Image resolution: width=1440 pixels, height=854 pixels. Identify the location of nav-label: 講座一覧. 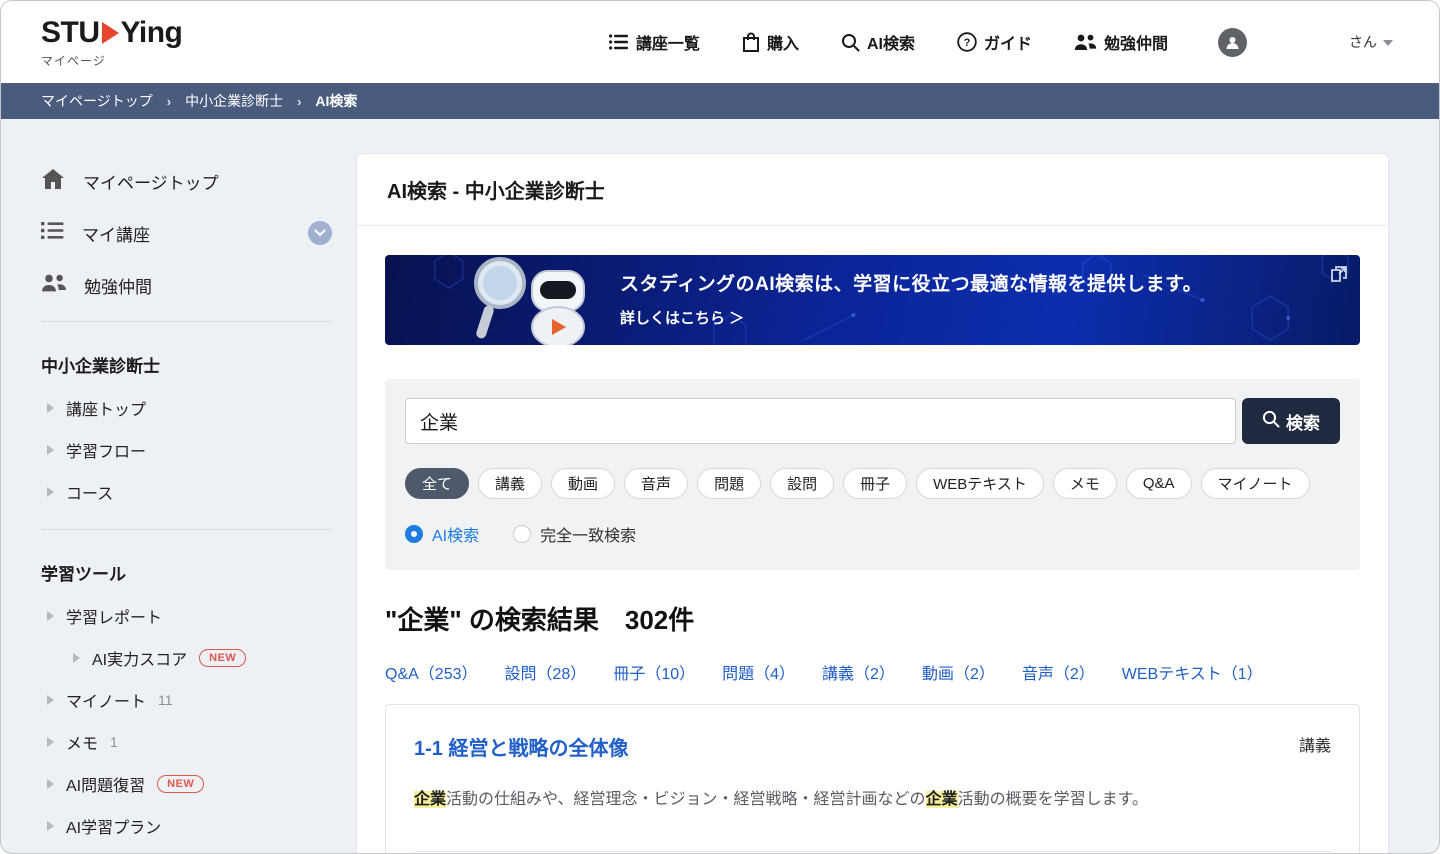
(667, 44).